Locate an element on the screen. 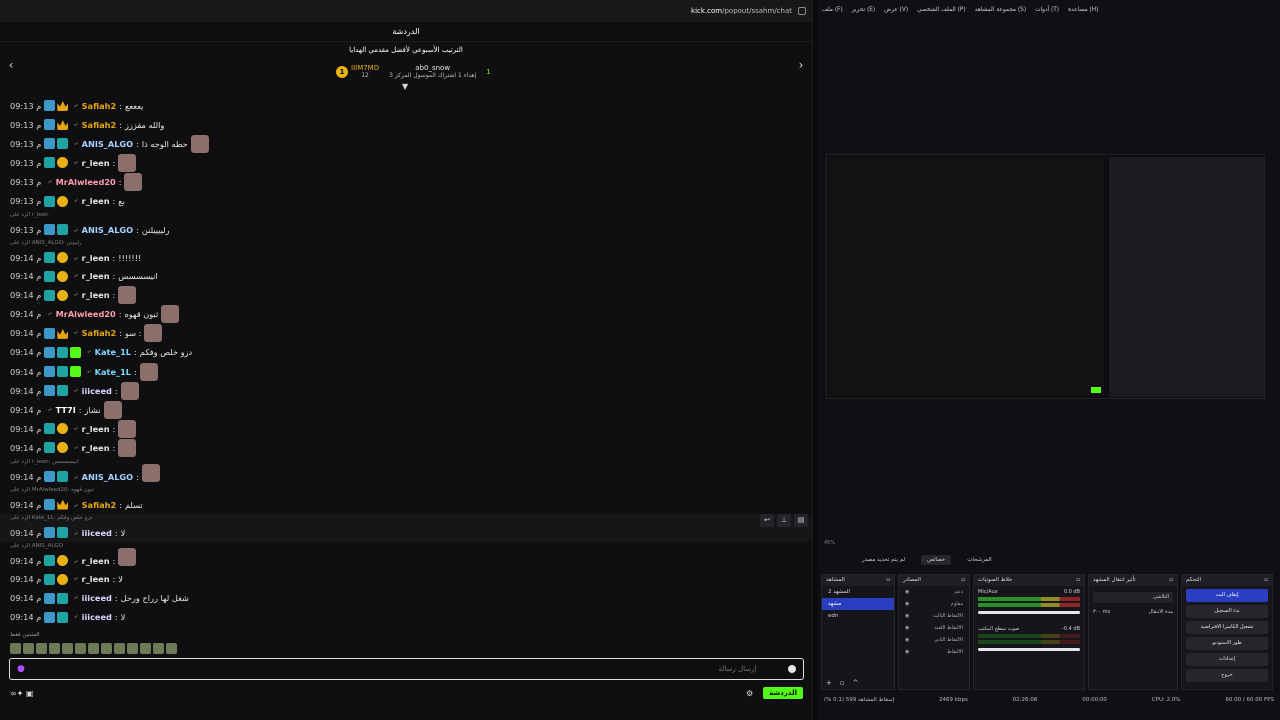 The image size is (1280, 720). chat-username: Kate_1L is located at coordinates (113, 352).